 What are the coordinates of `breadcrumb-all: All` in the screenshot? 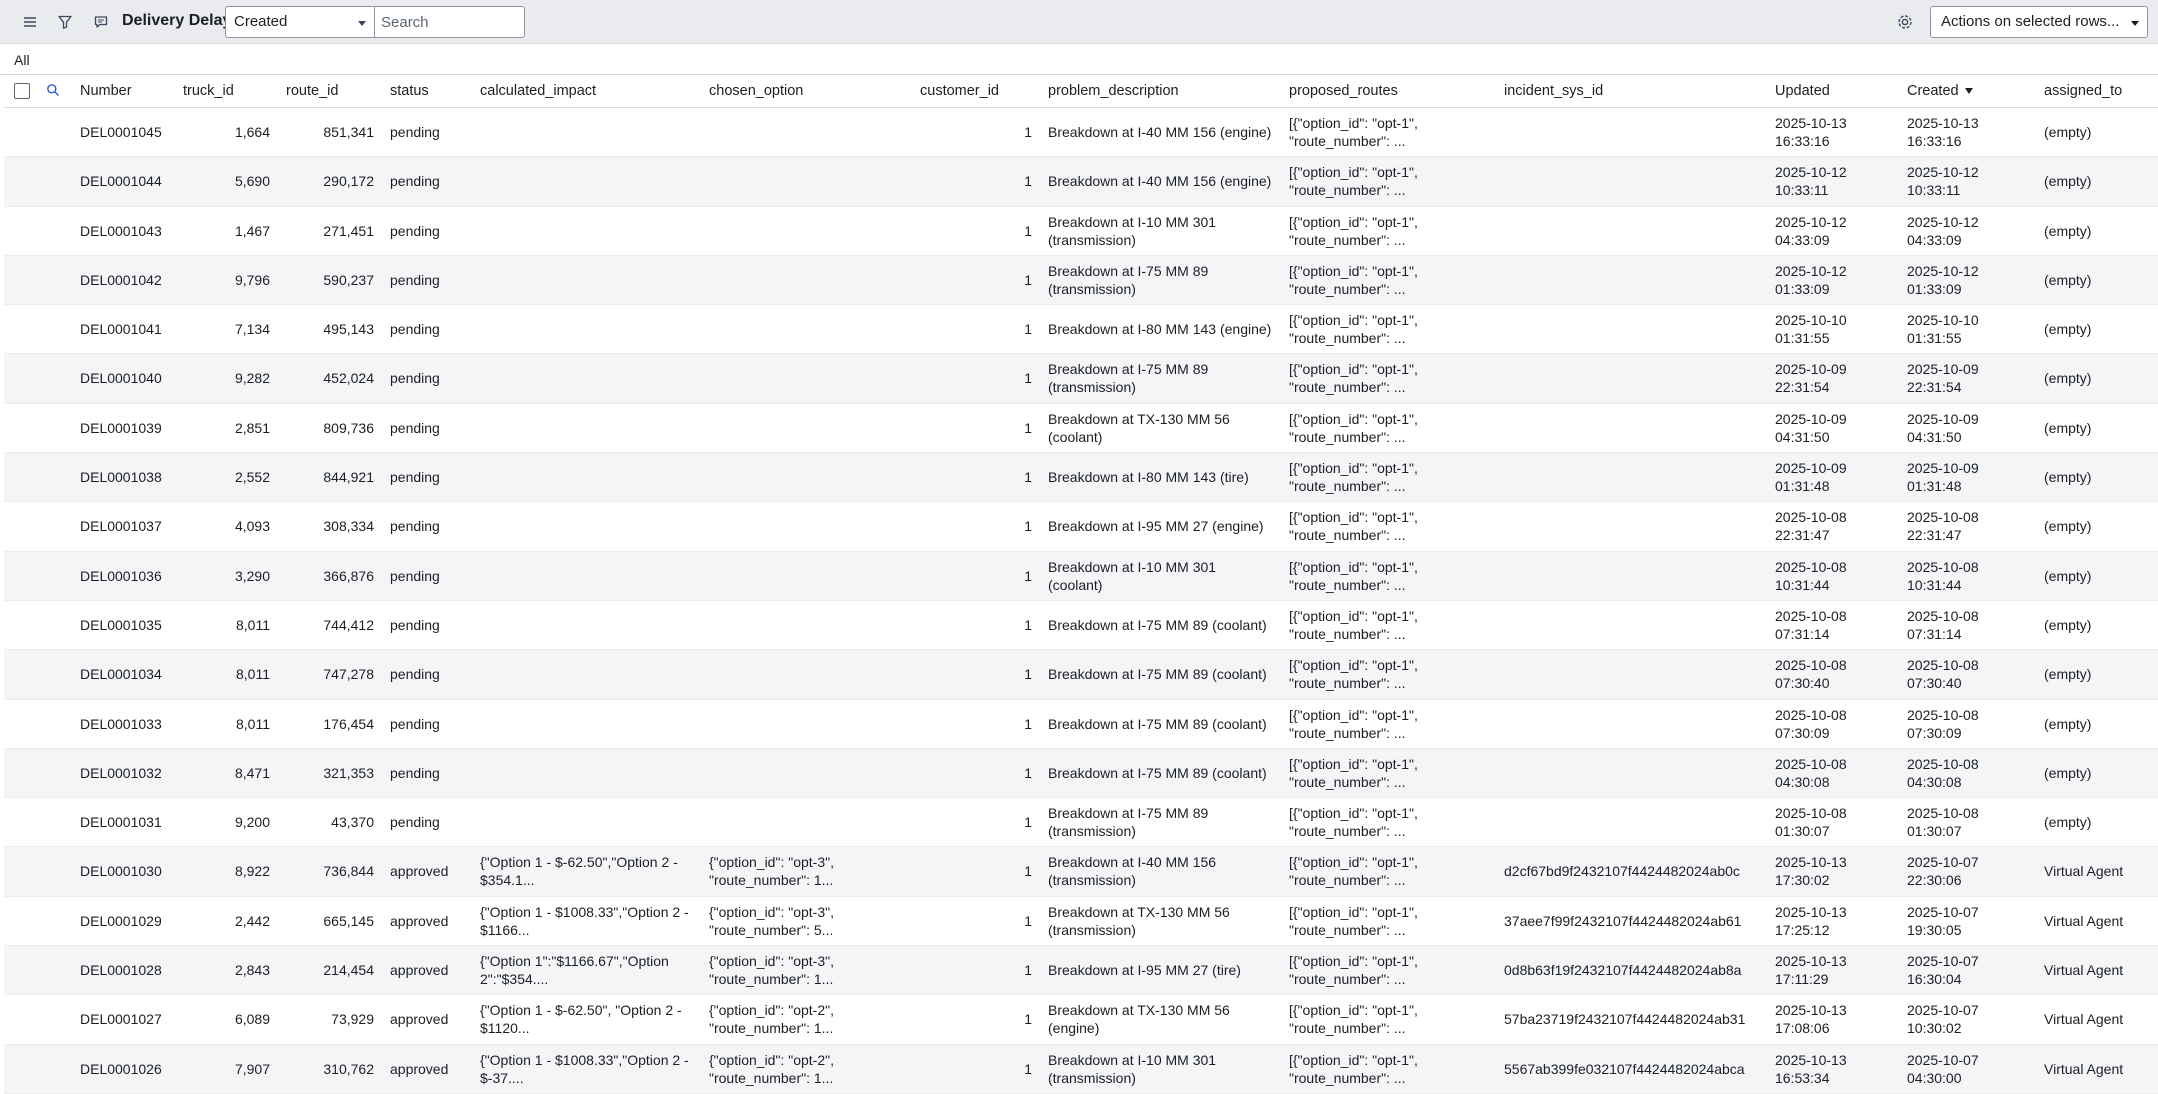 It's located at (22, 60).